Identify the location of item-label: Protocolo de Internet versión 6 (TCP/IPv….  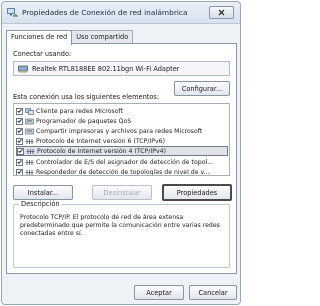
(100, 141).